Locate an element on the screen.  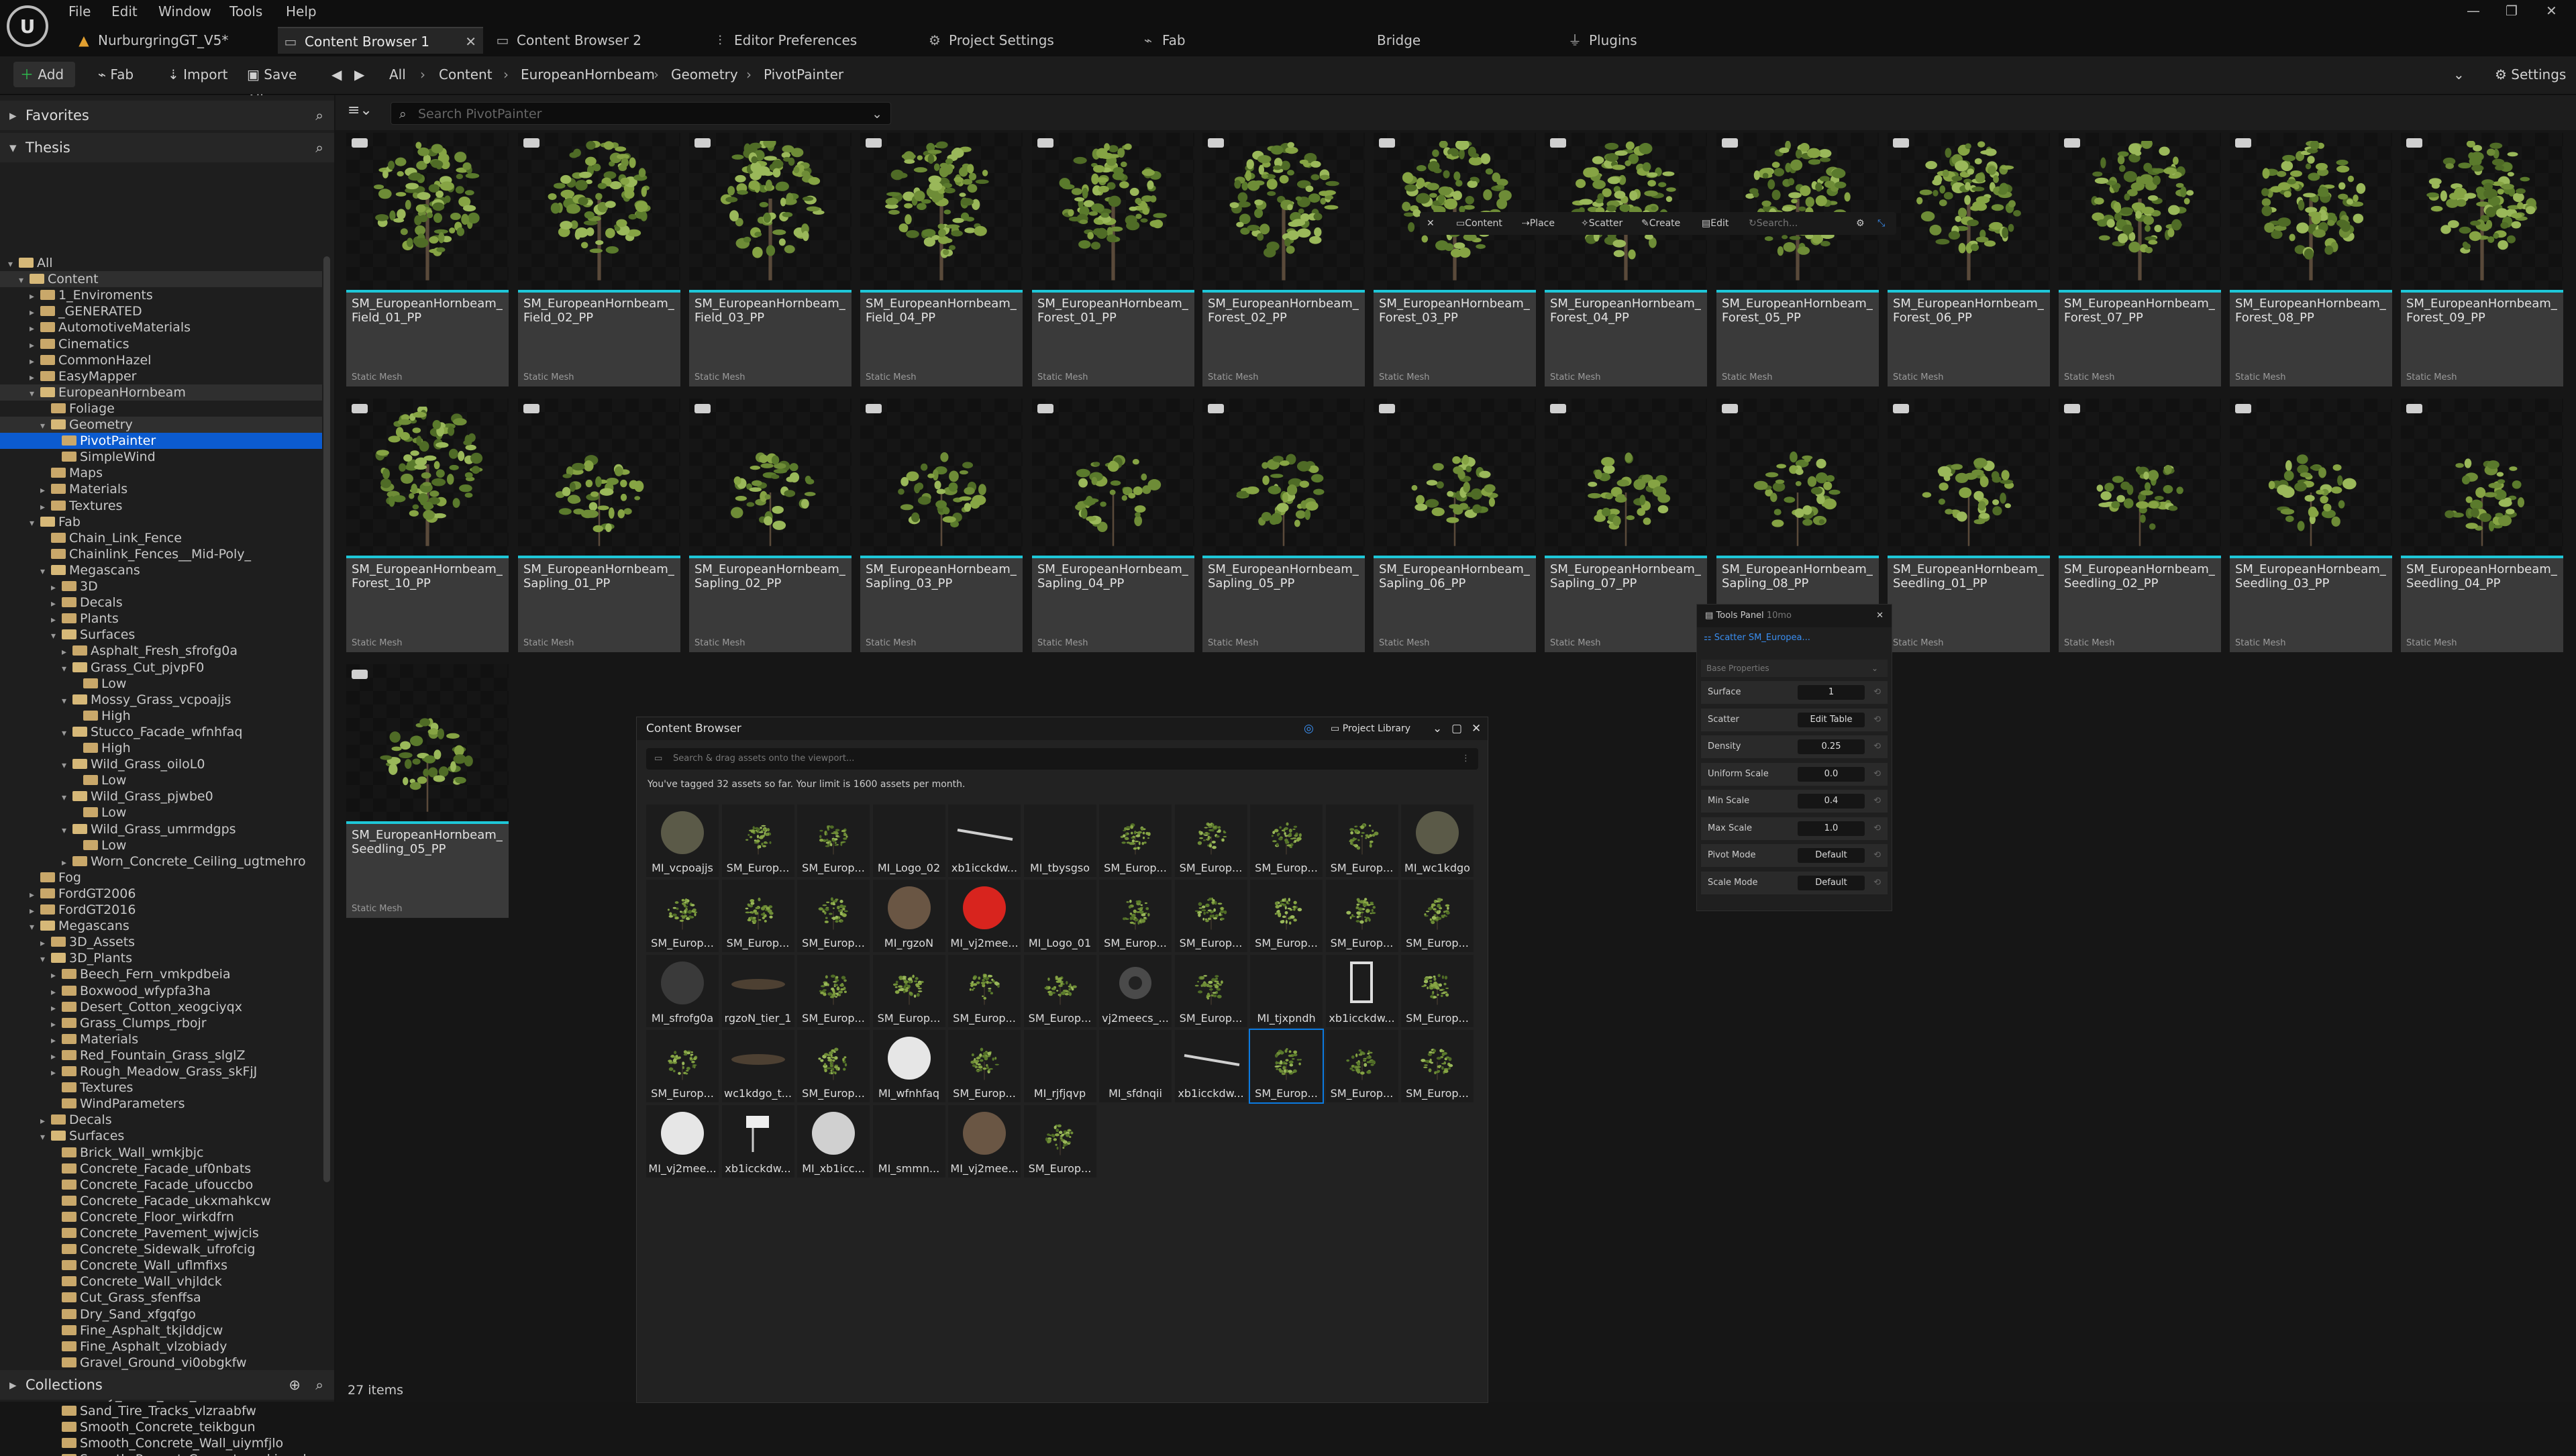
tree-item: Sand_Tire_Tracks_vlzraabfw is located at coordinates (161, 1411).